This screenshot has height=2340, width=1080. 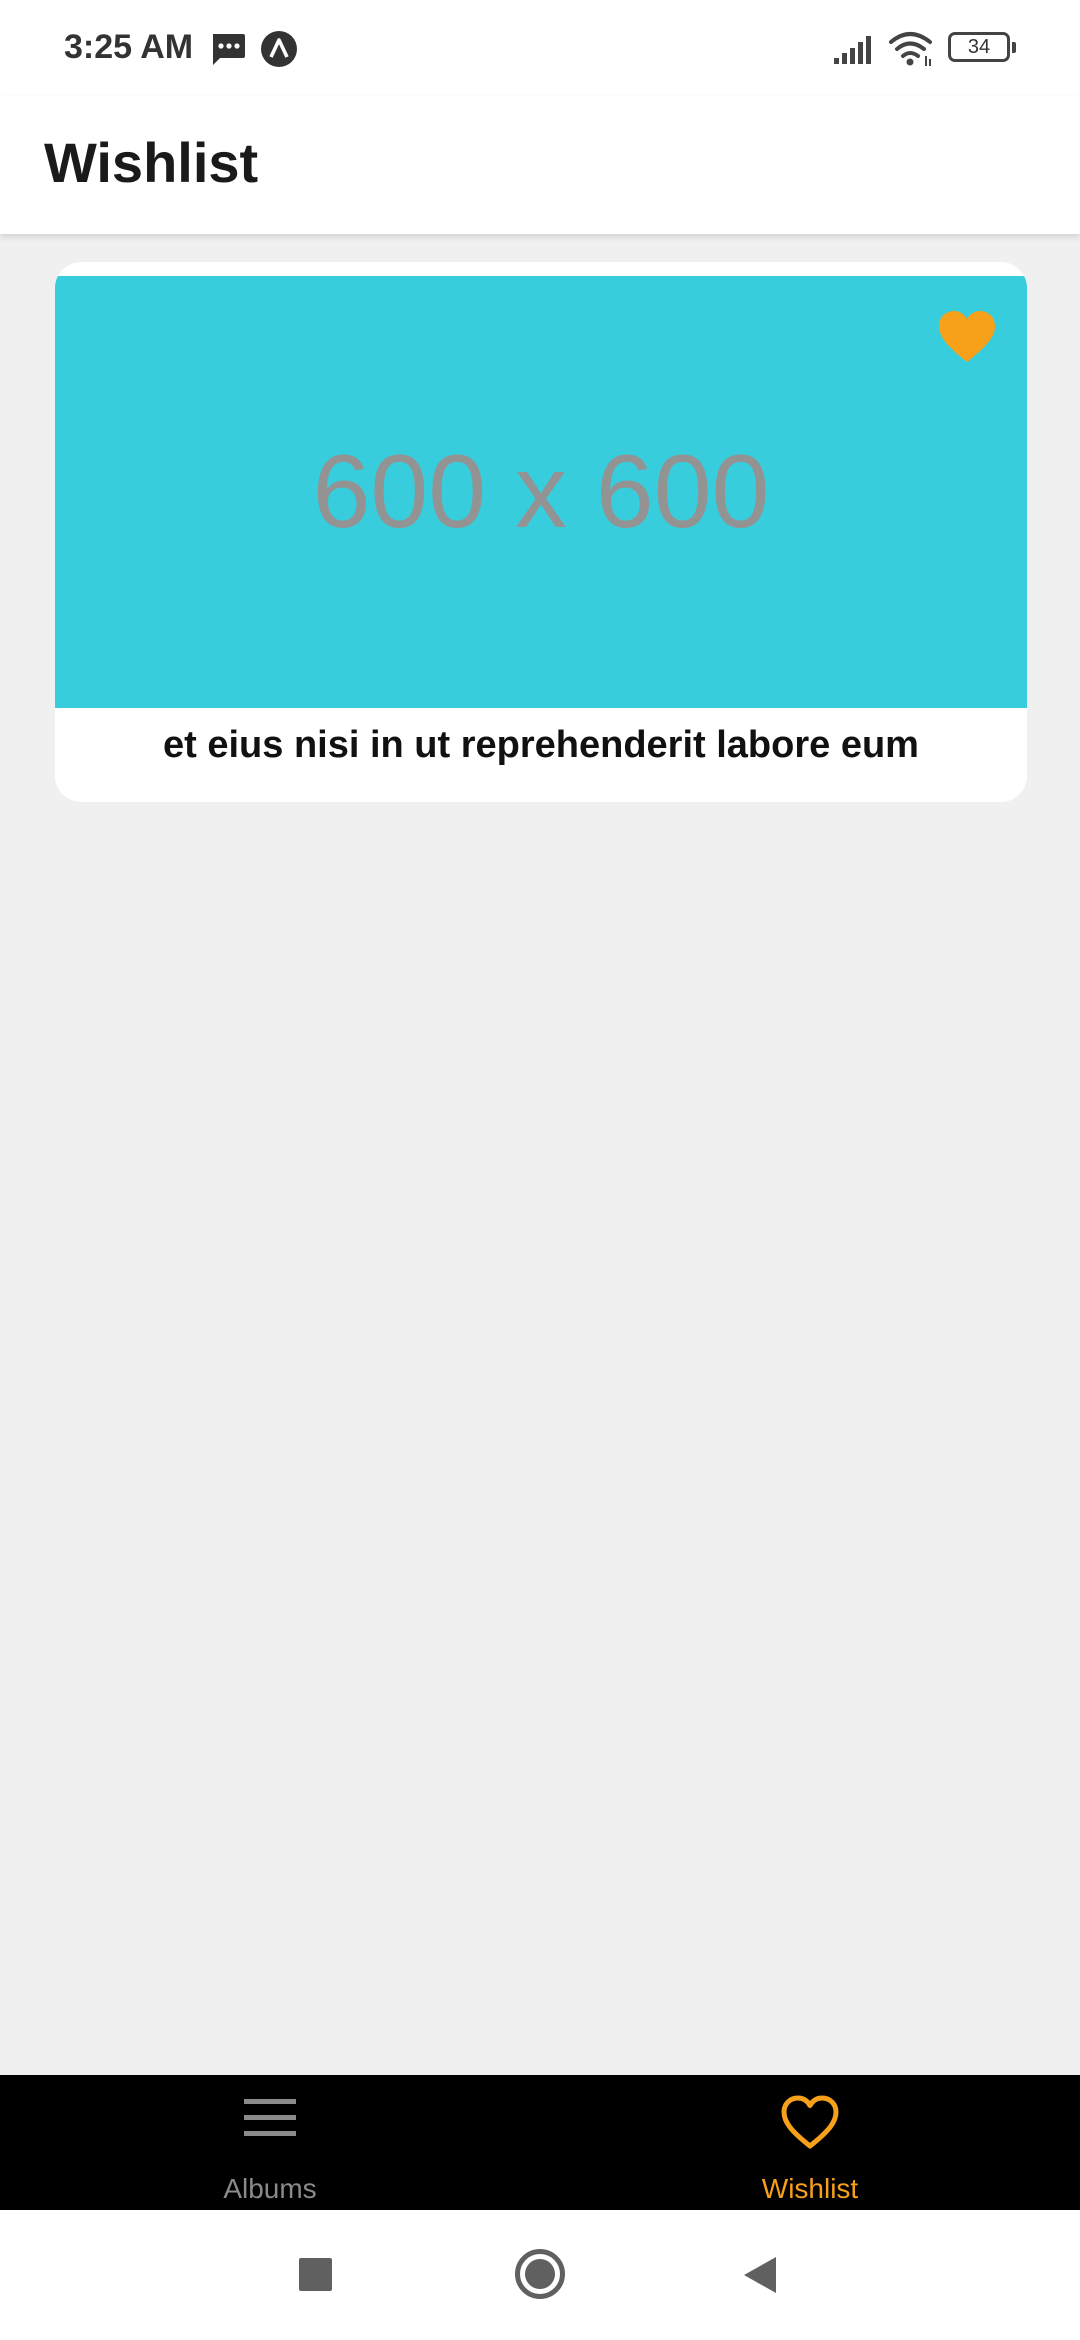 I want to click on tab-wishlist: Wishlist, so click(x=810, y=2142).